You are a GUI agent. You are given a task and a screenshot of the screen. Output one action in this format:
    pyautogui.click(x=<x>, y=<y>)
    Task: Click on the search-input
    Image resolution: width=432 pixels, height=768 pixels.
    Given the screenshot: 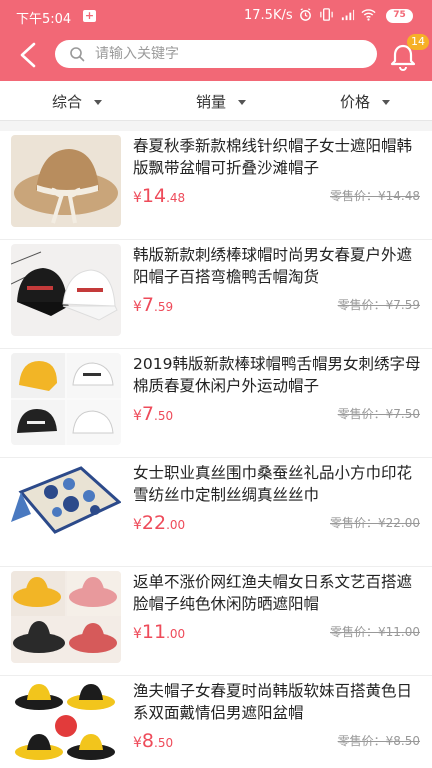 What is the action you would take?
    pyautogui.click(x=225, y=54)
    